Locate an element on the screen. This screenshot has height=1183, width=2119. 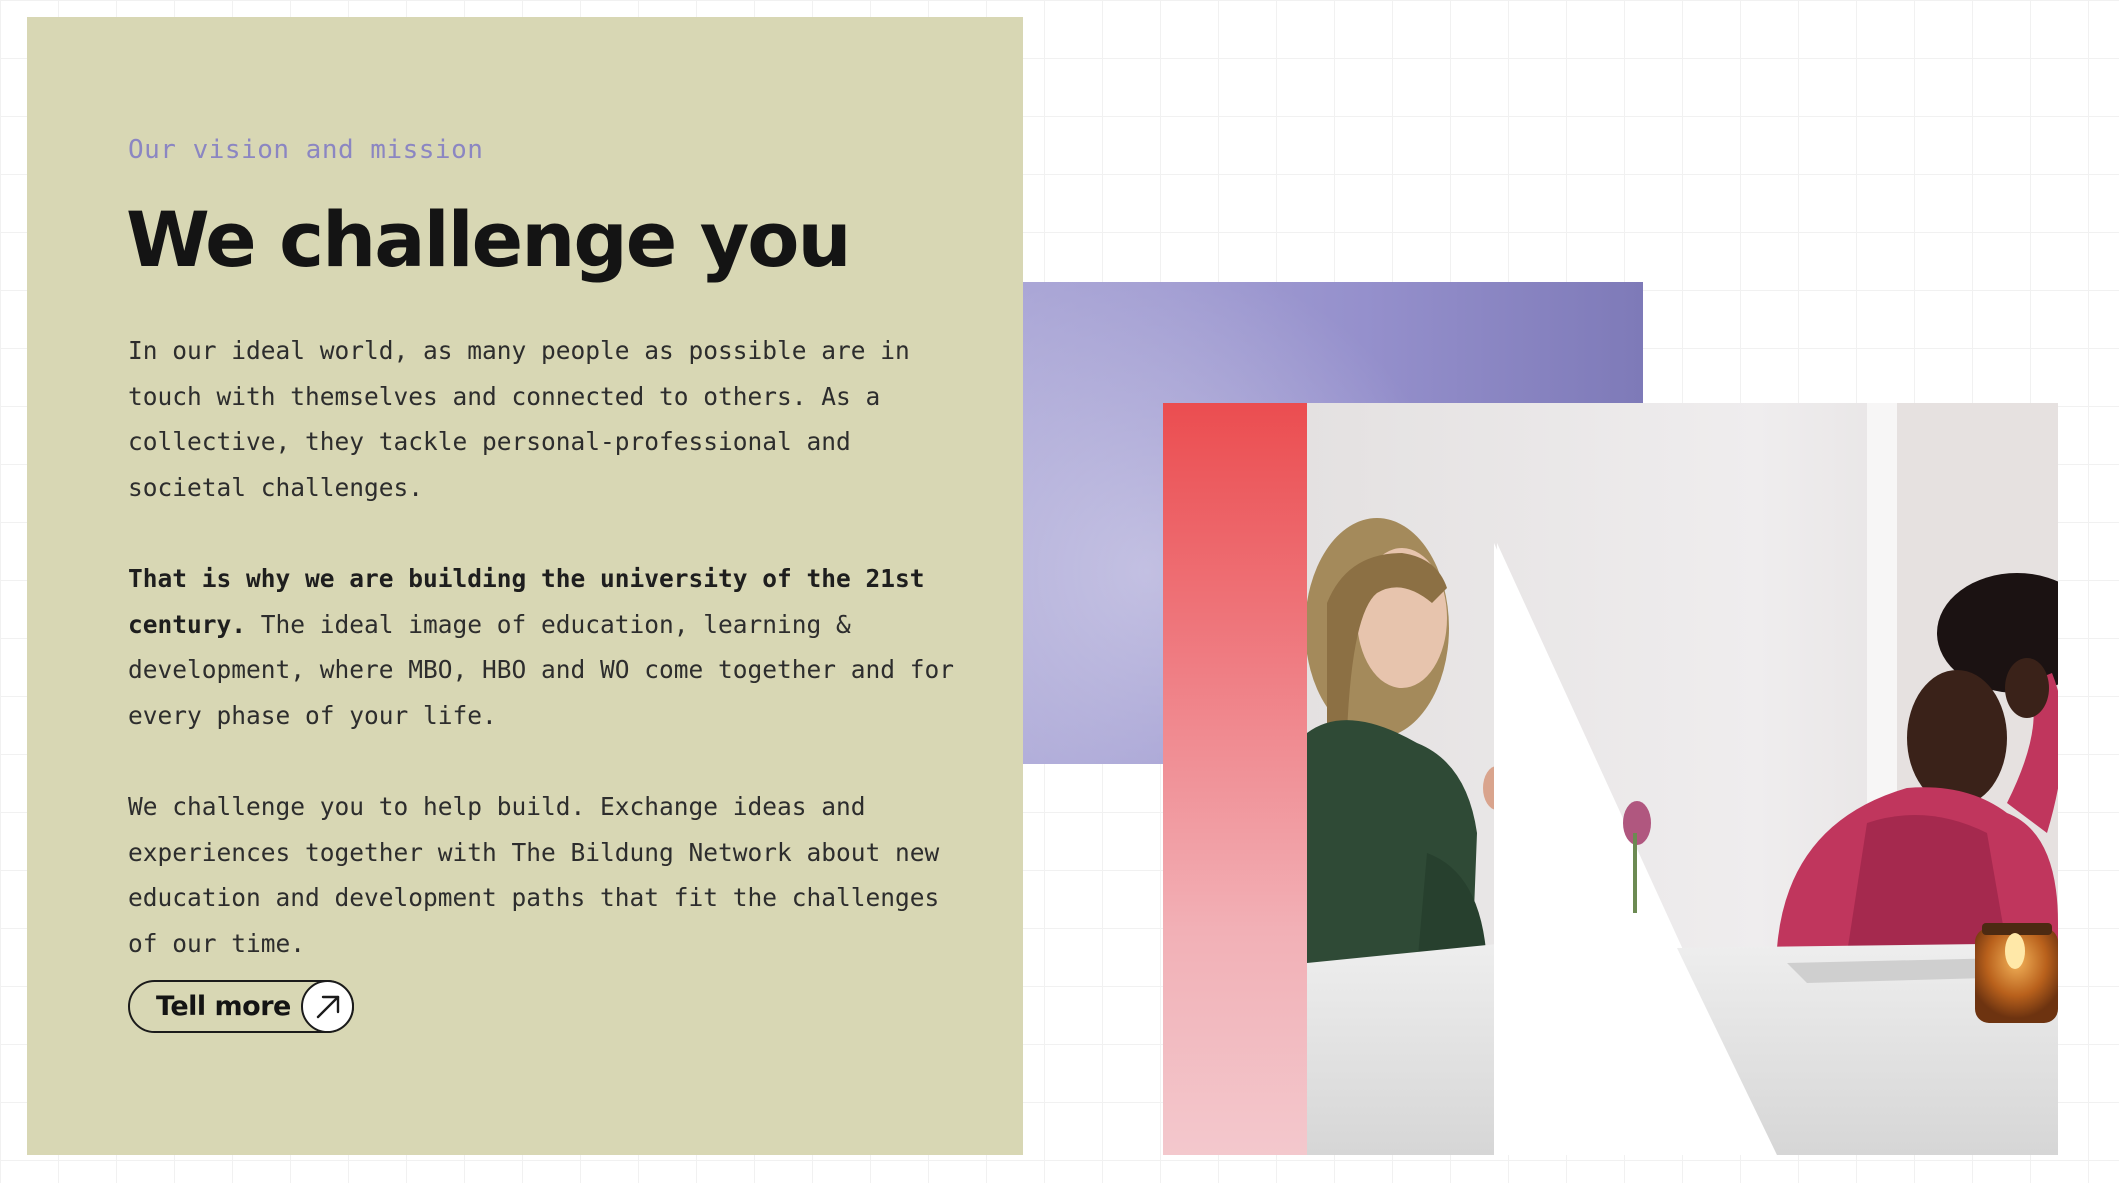
tell-more-button: Tell more is located at coordinates (241, 1006).